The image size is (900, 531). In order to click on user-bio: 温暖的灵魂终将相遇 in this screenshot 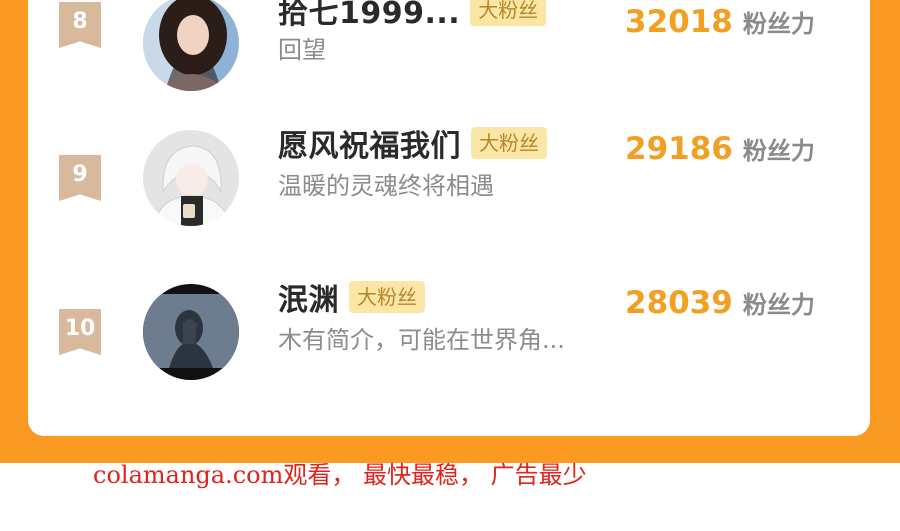, I will do `click(386, 186)`.